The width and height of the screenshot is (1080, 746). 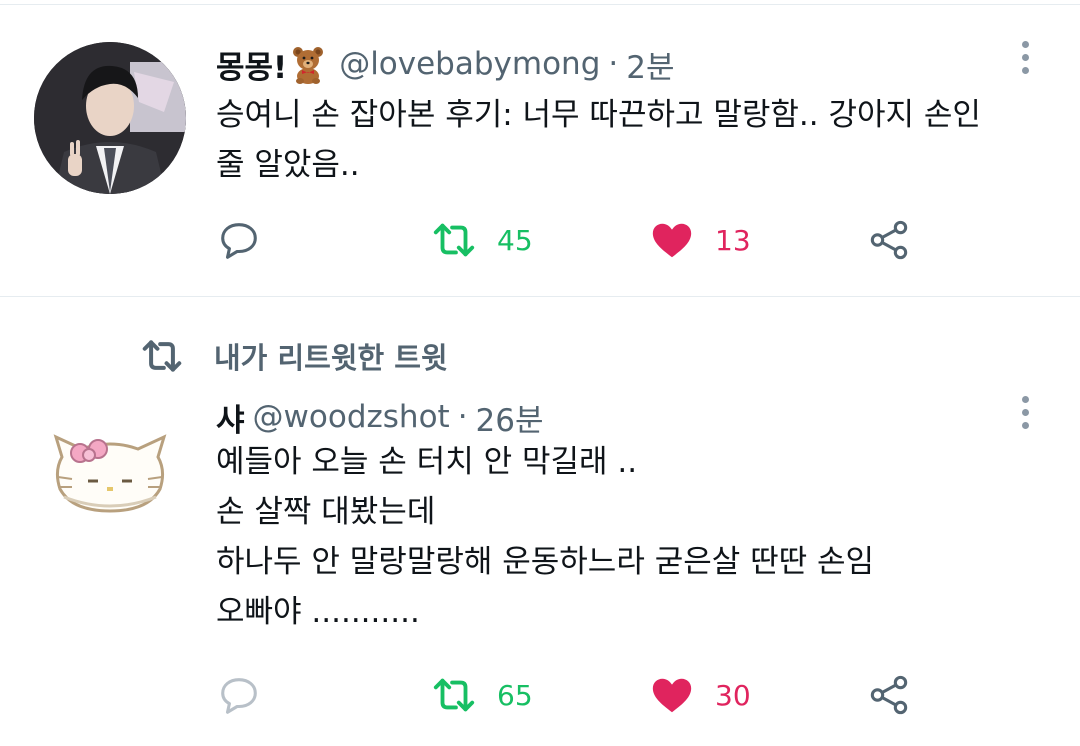 What do you see at coordinates (469, 64) in the screenshot?
I see `user-handle: @lovebabymong` at bounding box center [469, 64].